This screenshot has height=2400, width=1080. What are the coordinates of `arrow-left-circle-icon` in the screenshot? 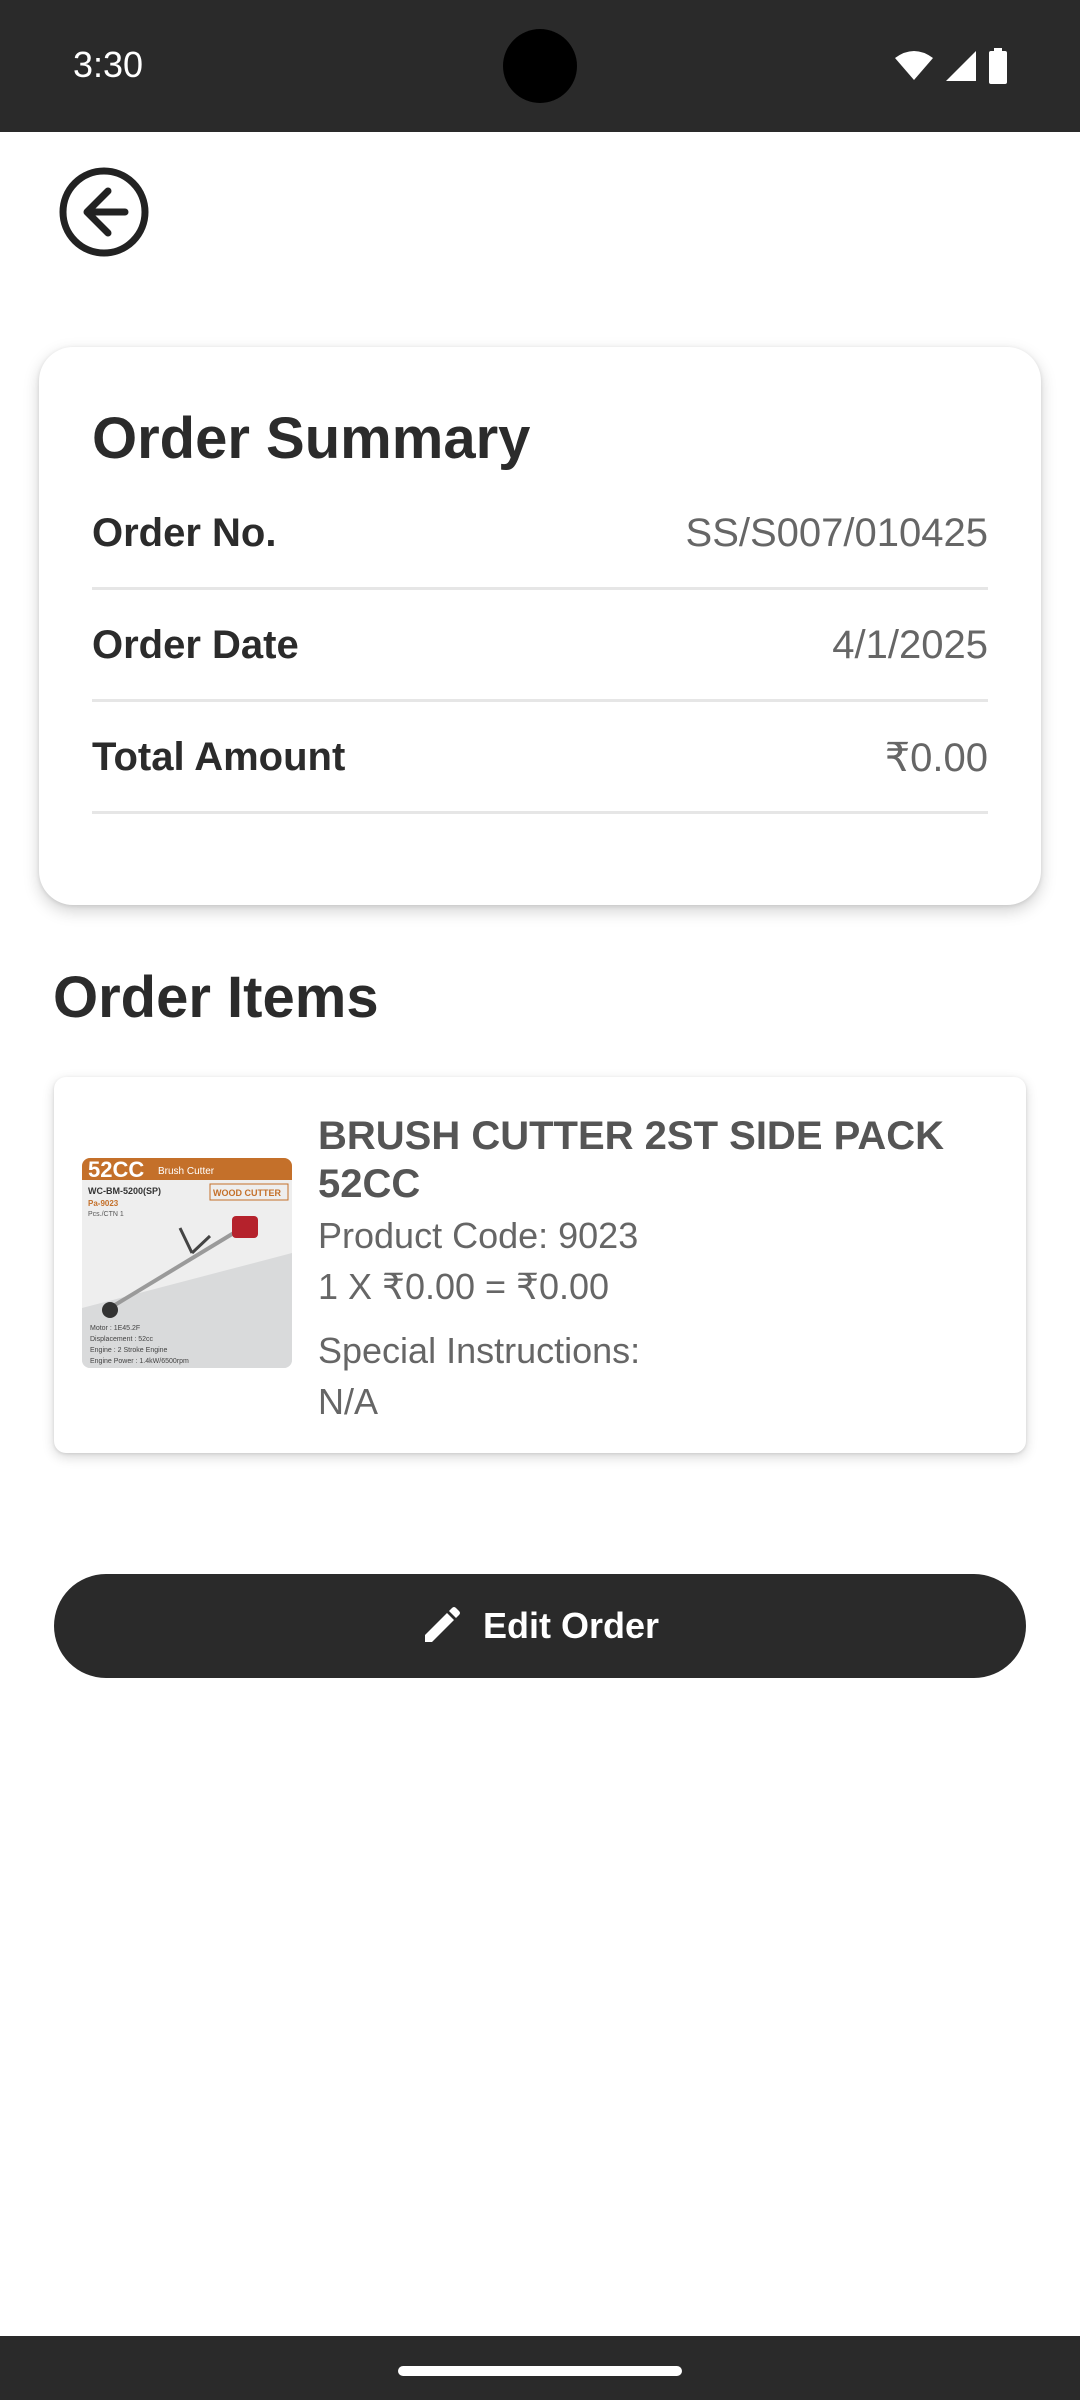 It's located at (104, 212).